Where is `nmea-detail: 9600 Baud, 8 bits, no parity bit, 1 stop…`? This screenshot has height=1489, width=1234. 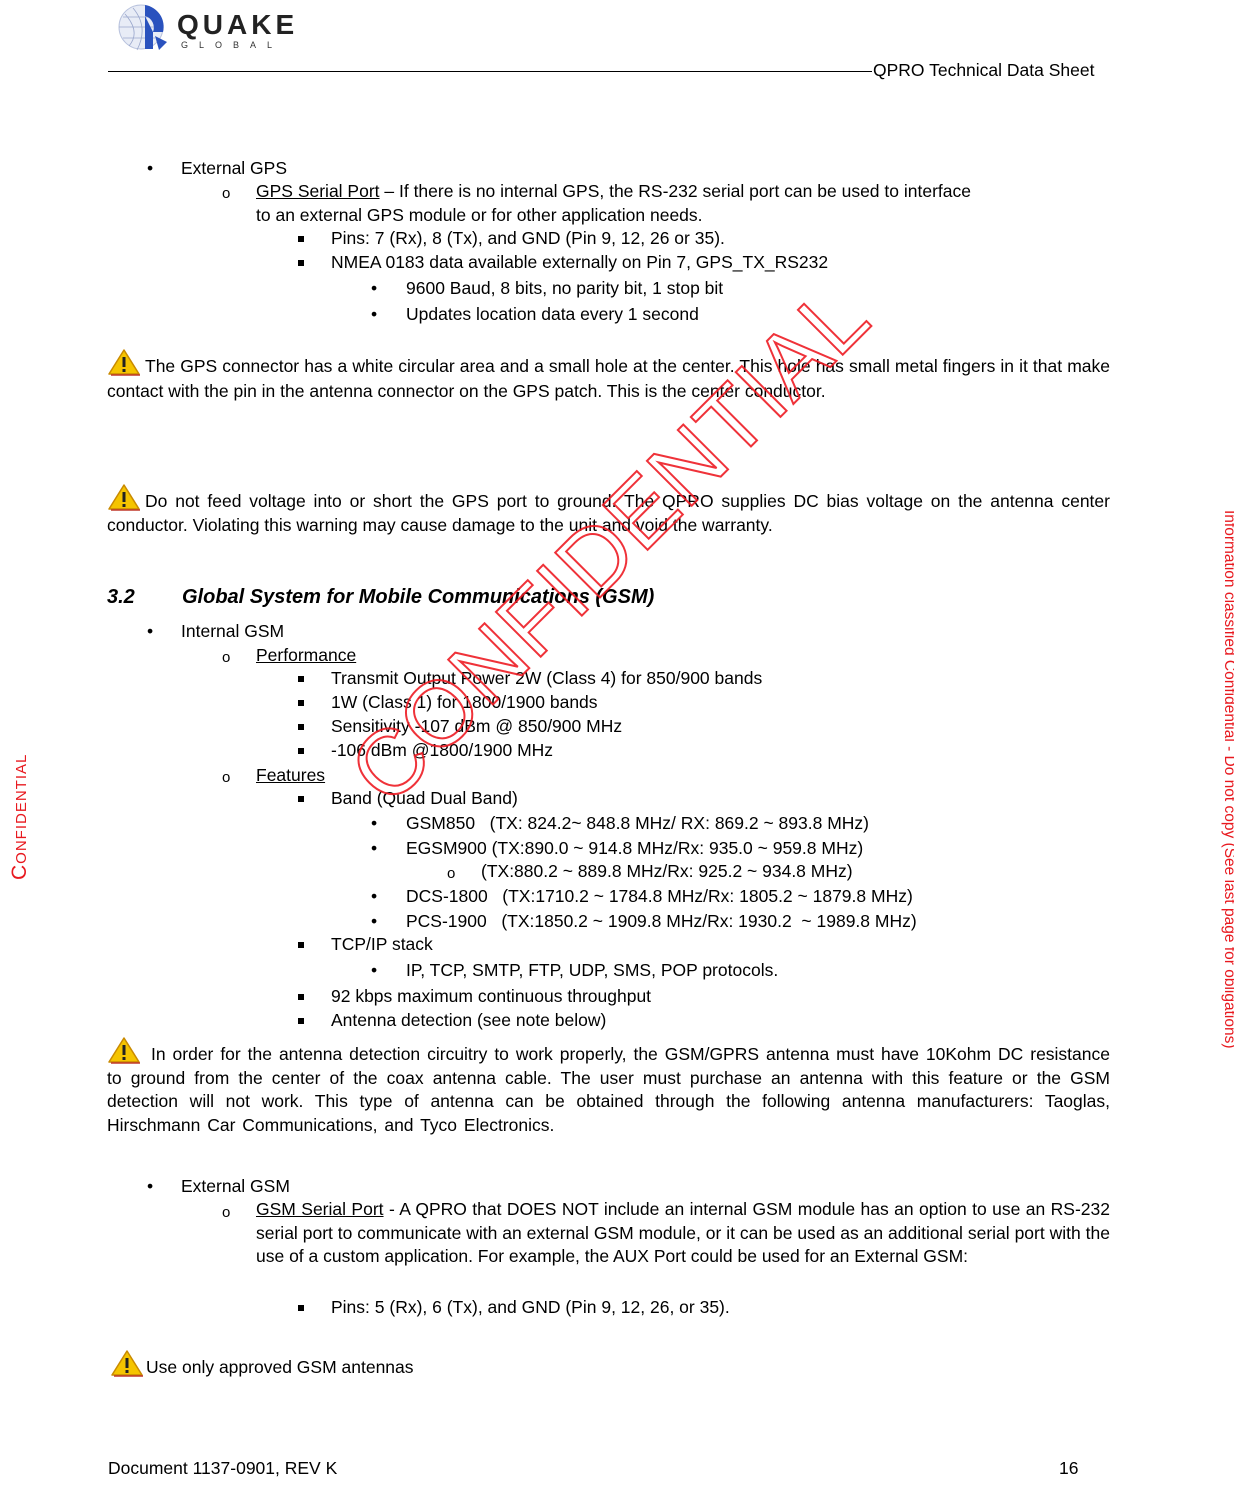
nmea-detail: 9600 Baud, 8 bits, no parity bit, 1 stop… is located at coordinates (565, 288).